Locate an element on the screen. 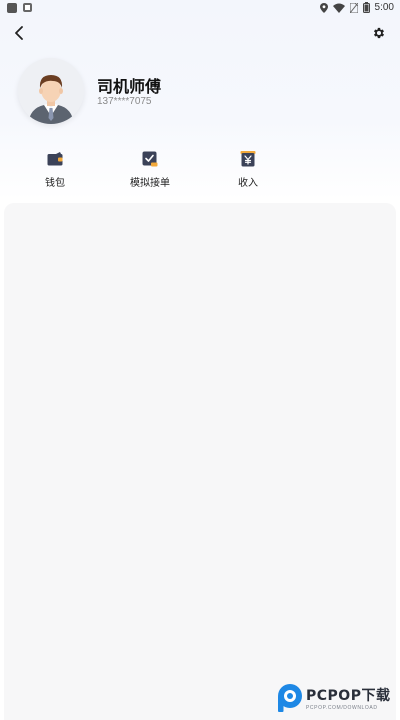 The image size is (400, 720). income-button: 收入 is located at coordinates (248, 172).